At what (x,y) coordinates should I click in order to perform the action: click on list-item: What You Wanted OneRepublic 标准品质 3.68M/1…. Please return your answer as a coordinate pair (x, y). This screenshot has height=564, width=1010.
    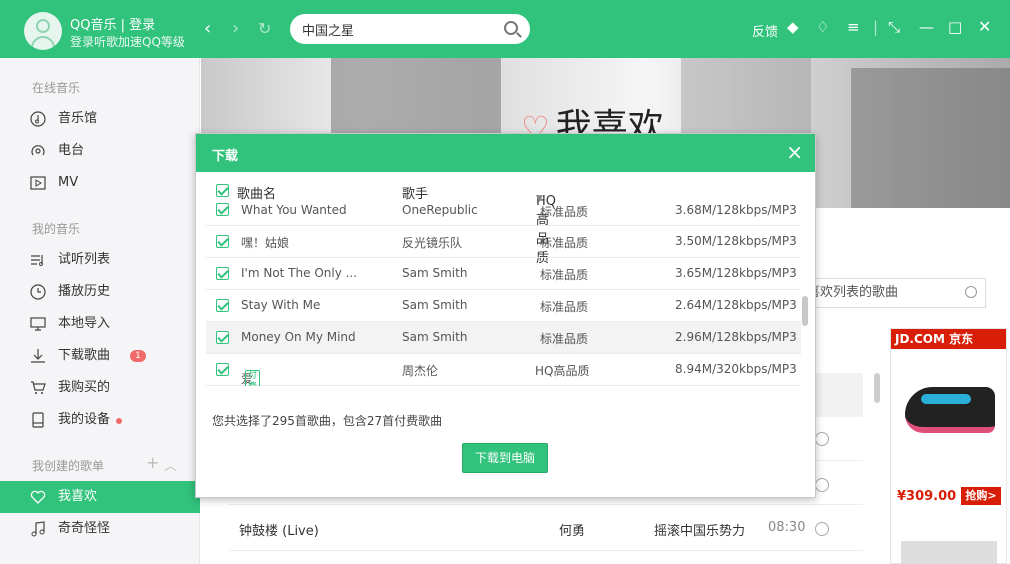
    Looking at the image, I should click on (503, 210).